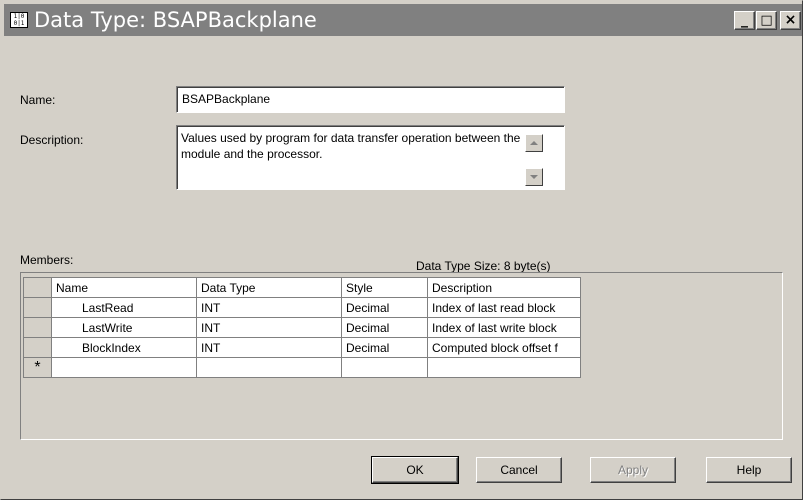  What do you see at coordinates (403, 20) in the screenshot?
I see `title-bar: 1|0 0|1 Data Type: BSAPBackplane _ □ ×` at bounding box center [403, 20].